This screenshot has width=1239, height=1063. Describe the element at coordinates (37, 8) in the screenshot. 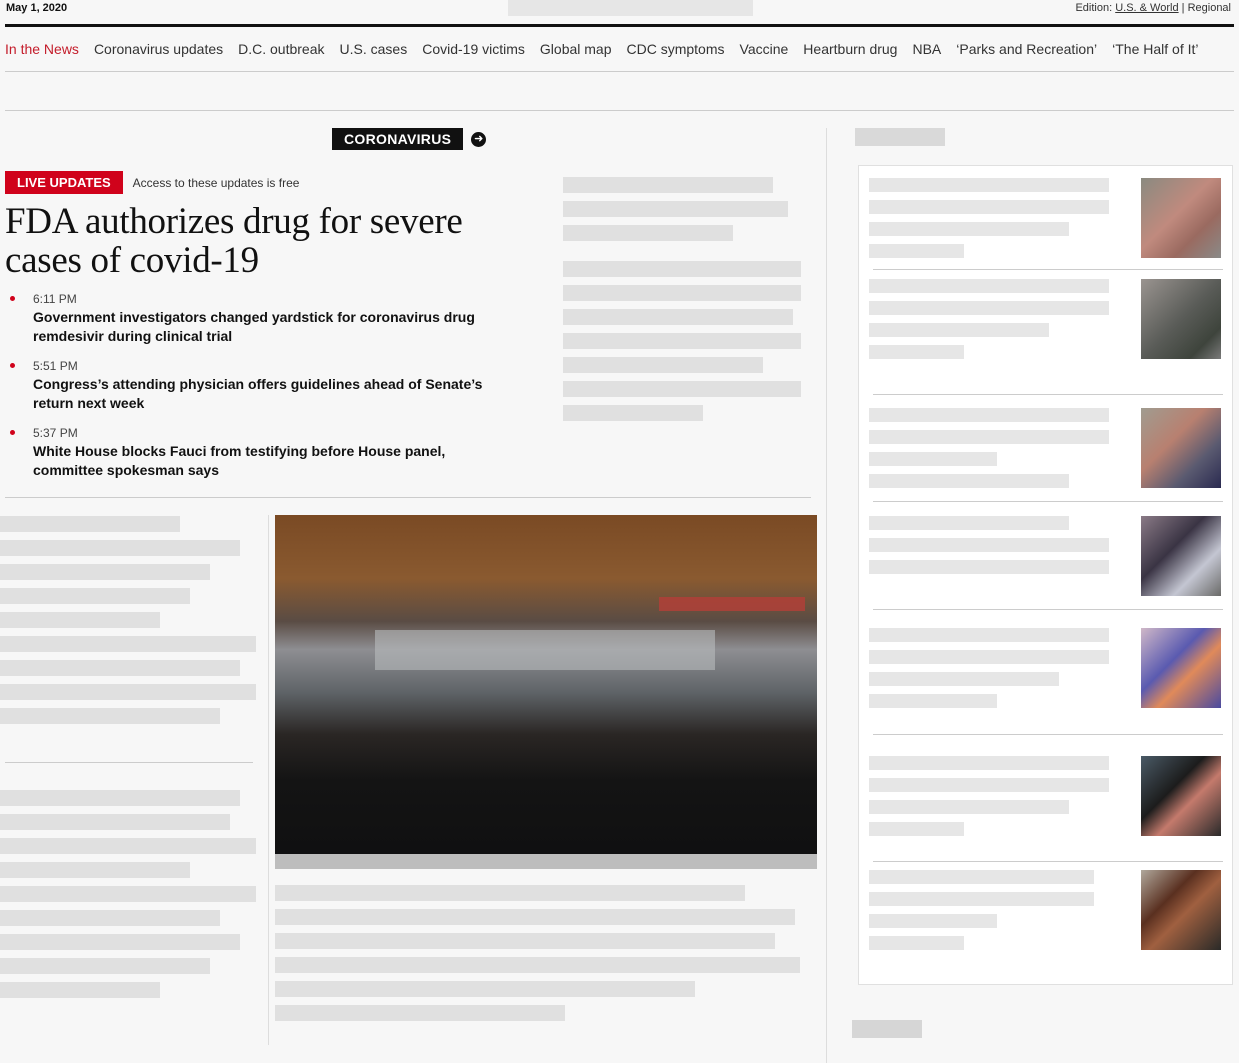

I see `edition-date: May 1, 2020` at that location.